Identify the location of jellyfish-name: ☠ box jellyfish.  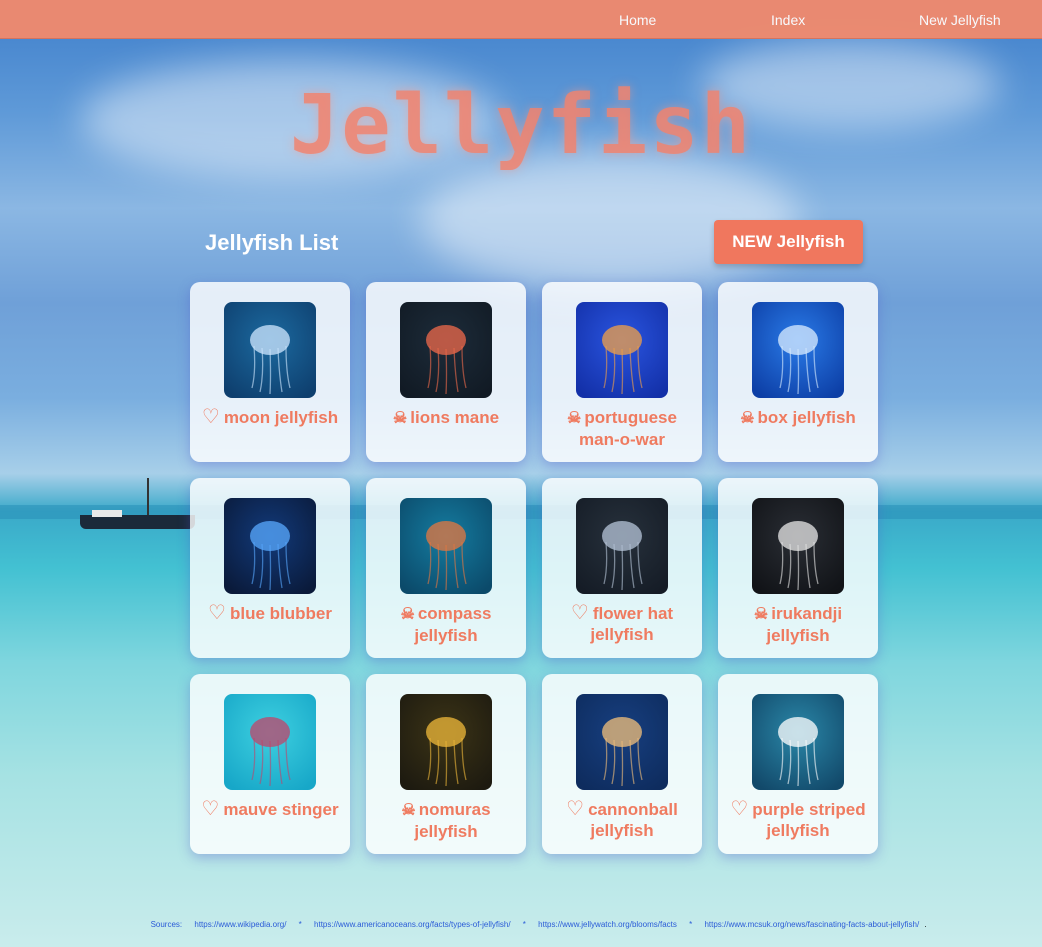
(798, 418).